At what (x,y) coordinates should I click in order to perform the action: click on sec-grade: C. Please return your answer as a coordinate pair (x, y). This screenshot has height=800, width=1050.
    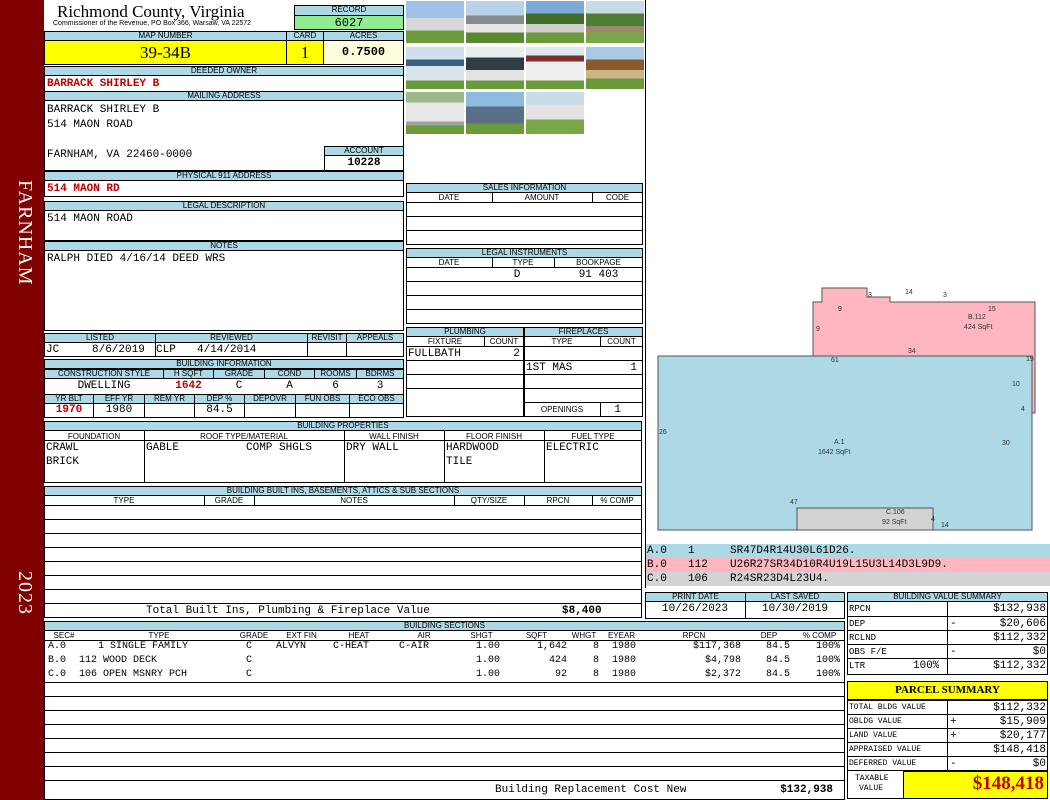
    Looking at the image, I should click on (249, 674).